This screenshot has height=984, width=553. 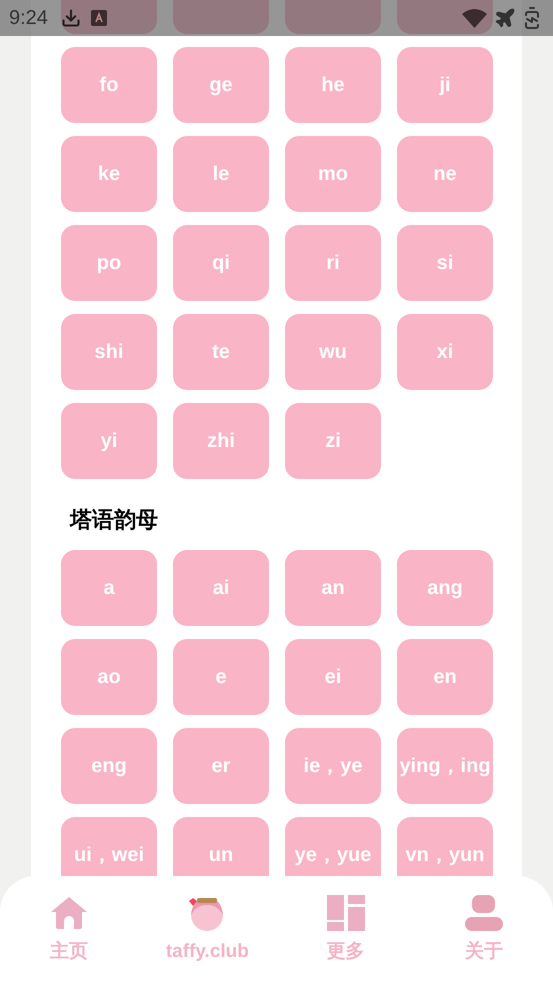 I want to click on nav-tab: 更多, so click(x=345, y=930).